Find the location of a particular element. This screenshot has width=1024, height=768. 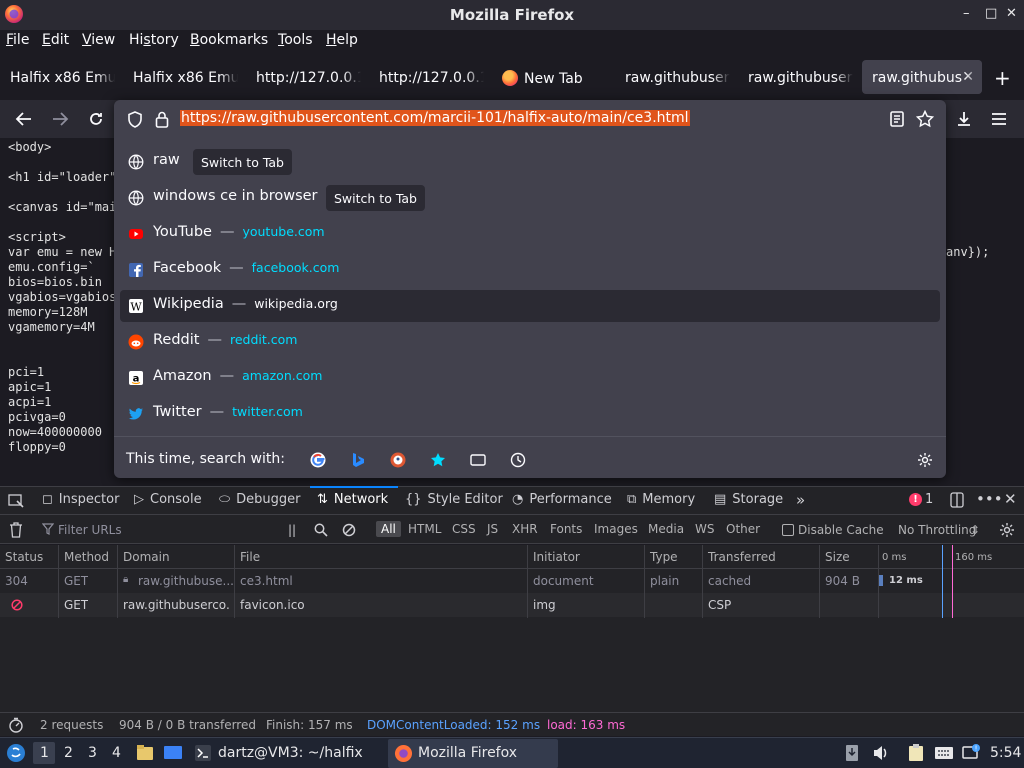

menu-history: History is located at coordinates (154, 40).